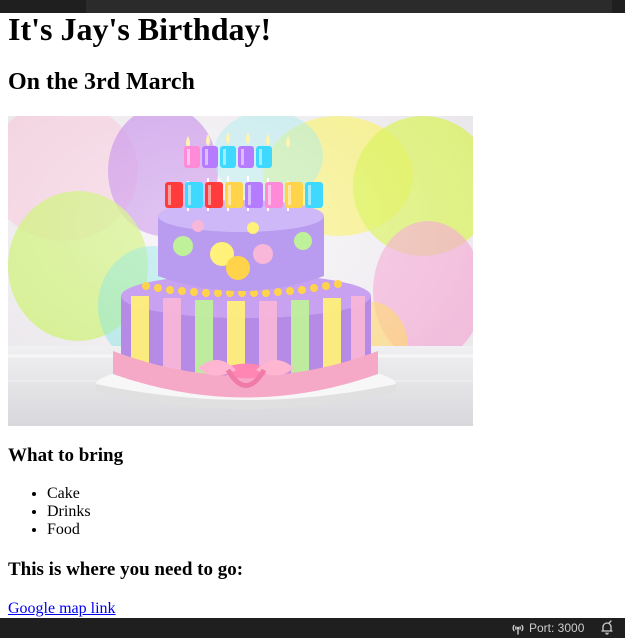 The image size is (625, 638). What do you see at coordinates (126, 569) in the screenshot?
I see `directions-heading: This is where you need to go:` at bounding box center [126, 569].